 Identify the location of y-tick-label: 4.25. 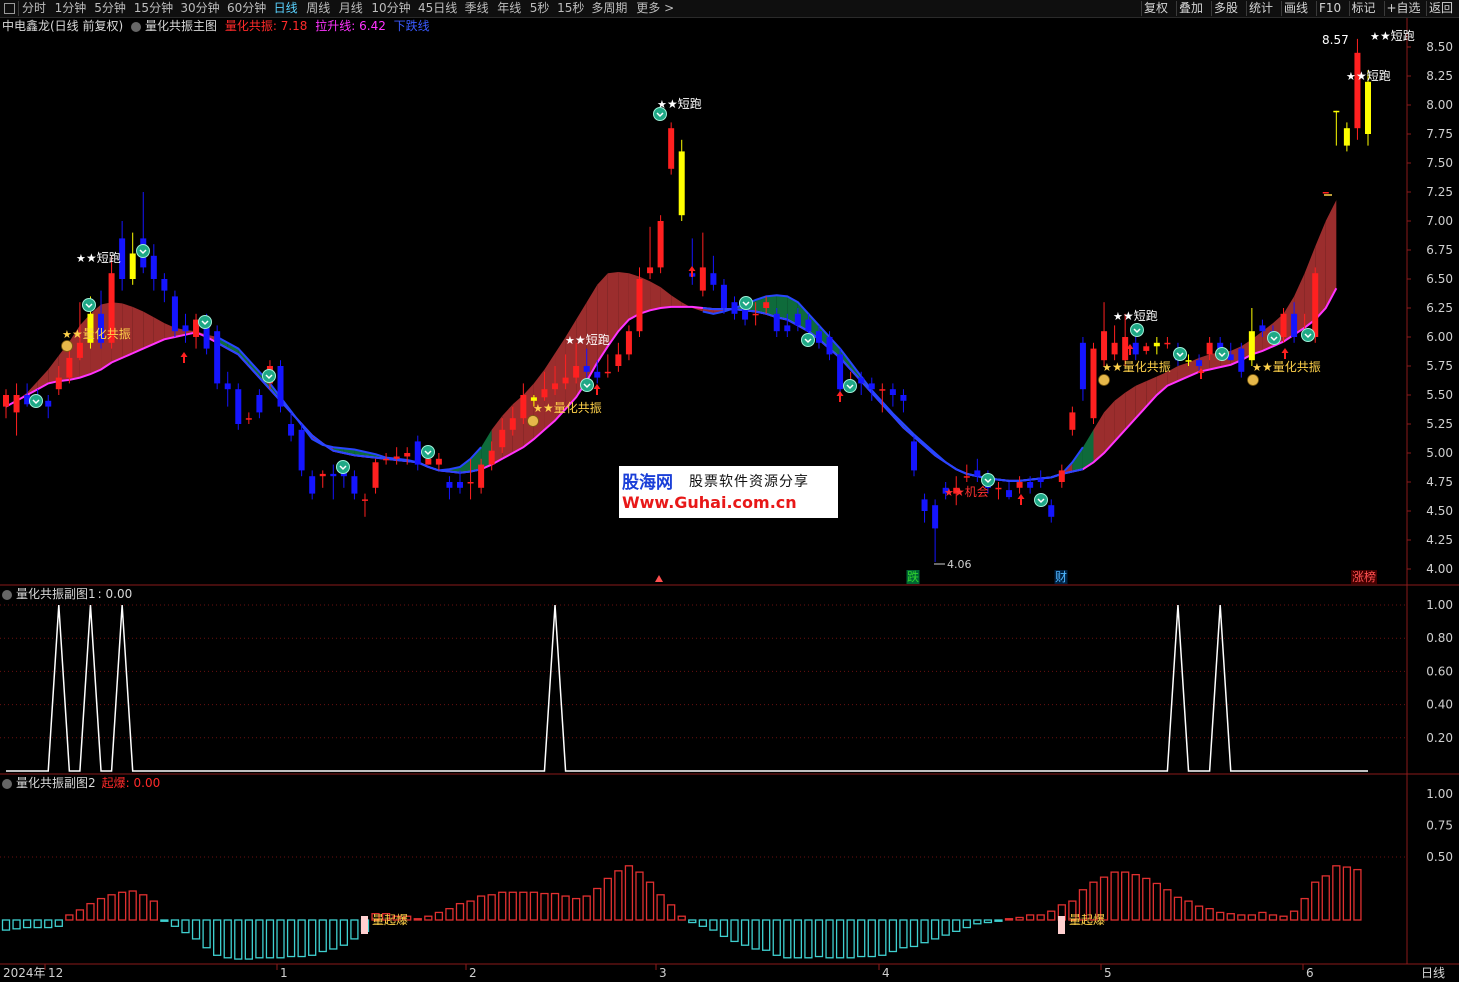
(1439, 540).